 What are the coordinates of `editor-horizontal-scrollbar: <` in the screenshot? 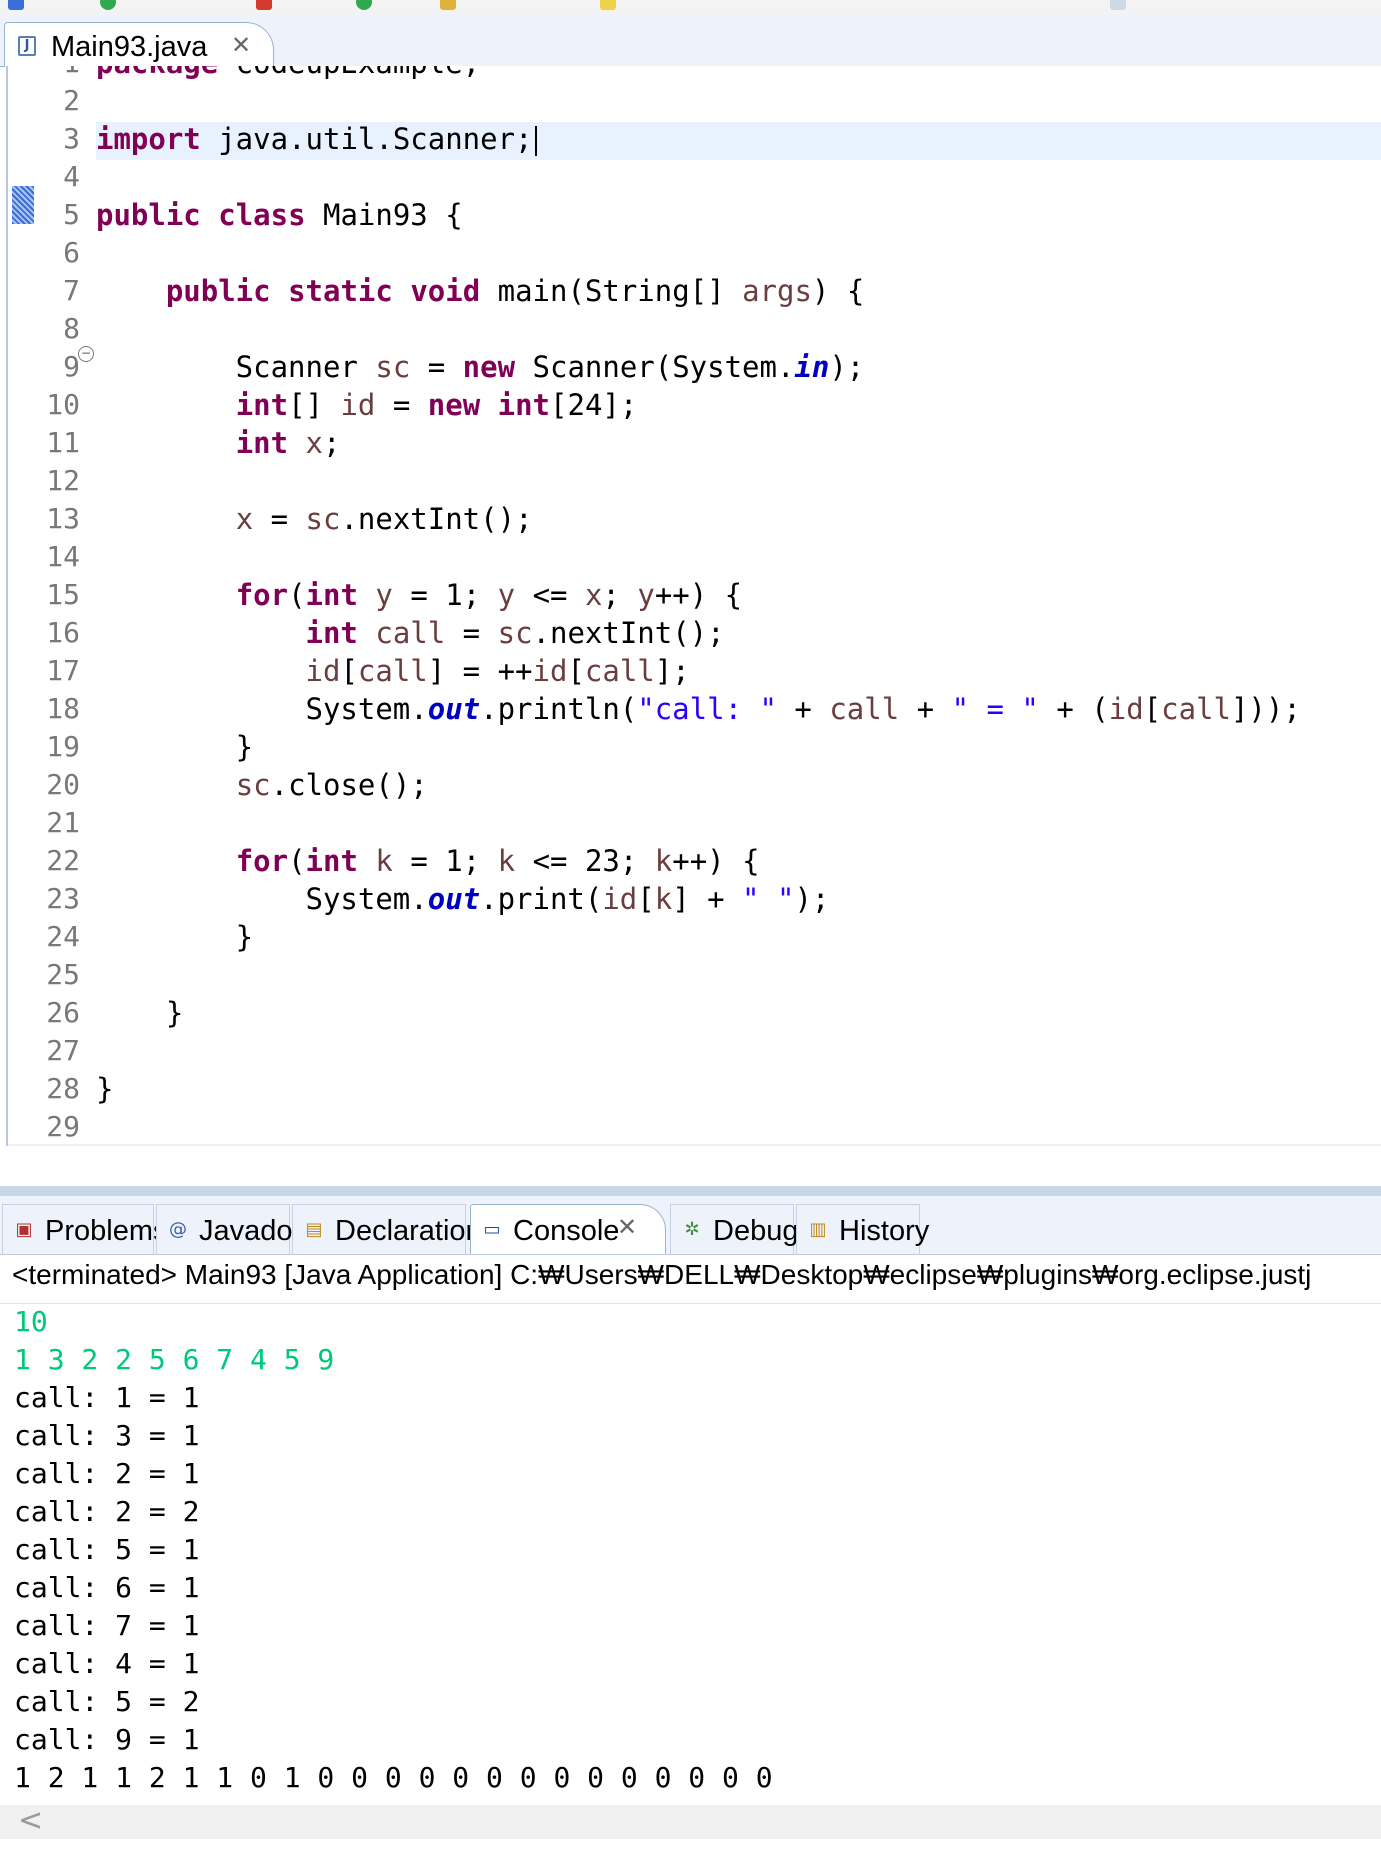 It's located at (694, 1145).